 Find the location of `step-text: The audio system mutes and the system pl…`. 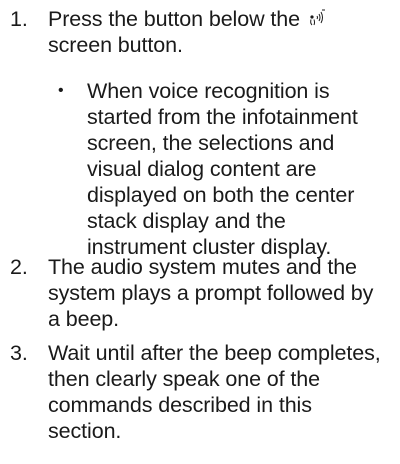

step-text: The audio system mutes and the system pl… is located at coordinates (211, 293).